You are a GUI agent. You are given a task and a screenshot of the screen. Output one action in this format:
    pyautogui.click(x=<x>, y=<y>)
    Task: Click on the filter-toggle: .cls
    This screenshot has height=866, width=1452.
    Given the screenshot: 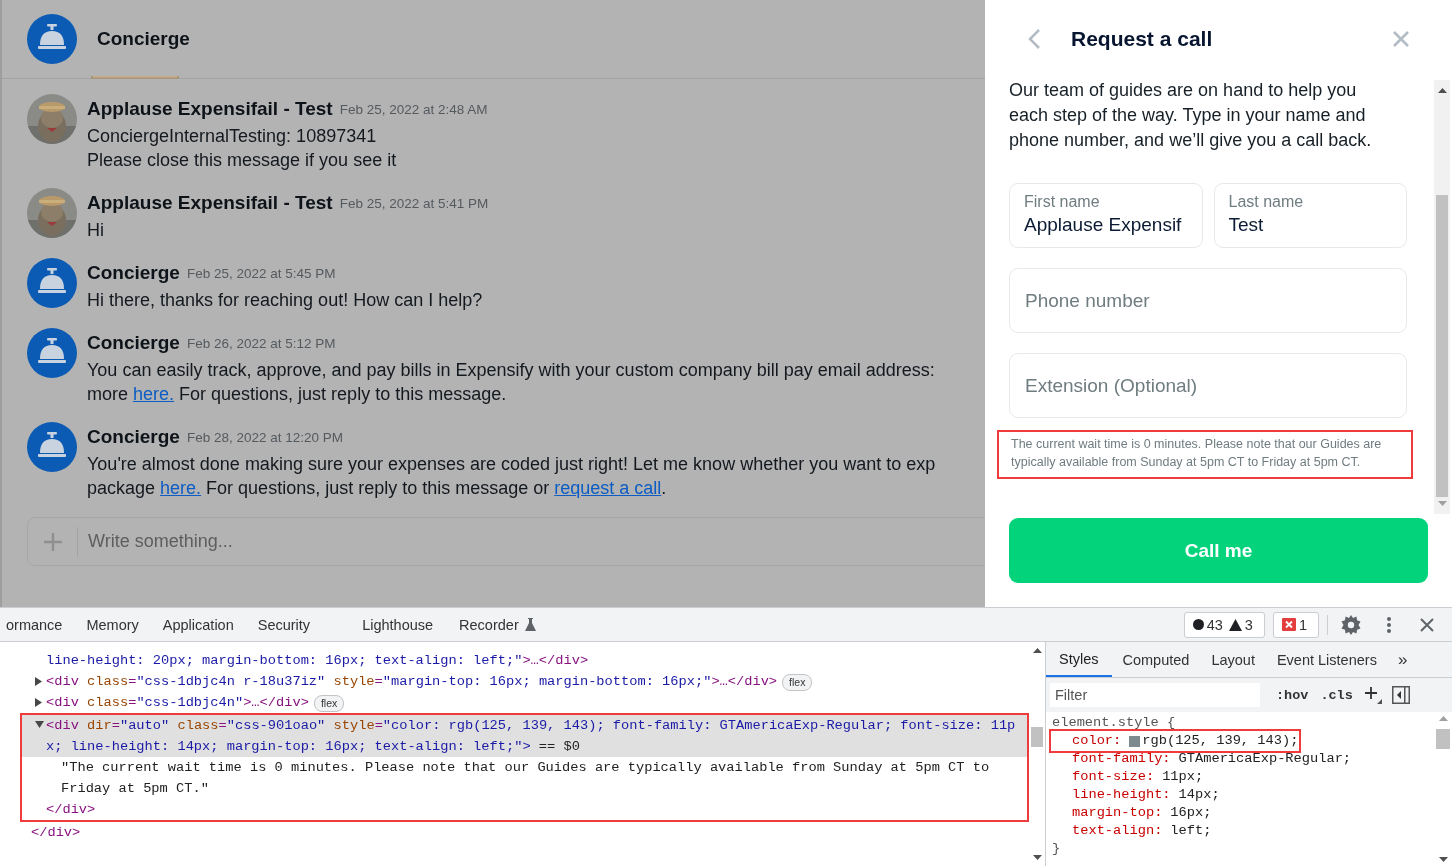 What is the action you would take?
    pyautogui.click(x=1336, y=695)
    